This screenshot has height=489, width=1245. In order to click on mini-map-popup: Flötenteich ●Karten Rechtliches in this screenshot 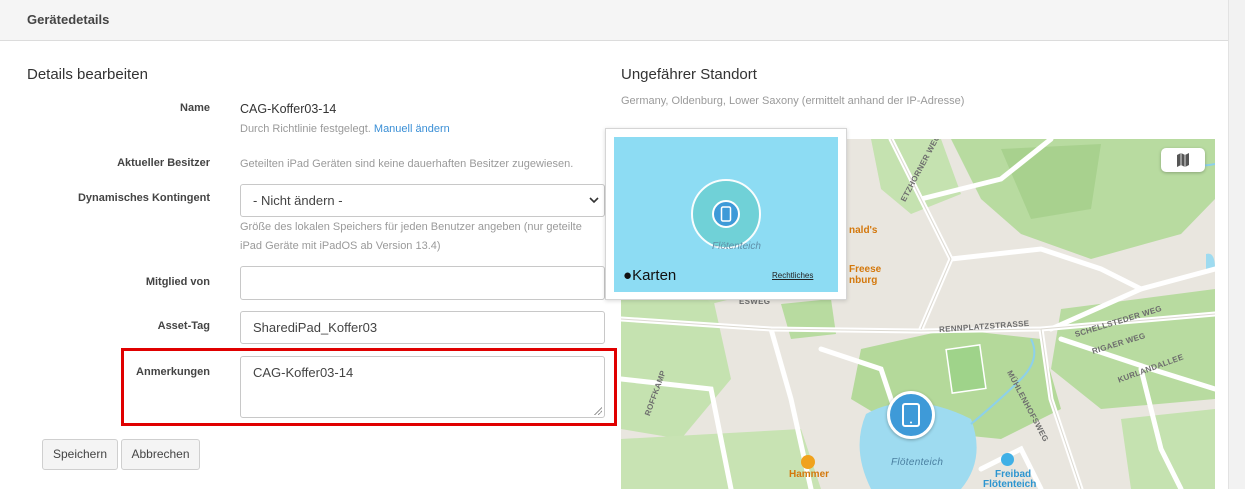, I will do `click(726, 214)`.